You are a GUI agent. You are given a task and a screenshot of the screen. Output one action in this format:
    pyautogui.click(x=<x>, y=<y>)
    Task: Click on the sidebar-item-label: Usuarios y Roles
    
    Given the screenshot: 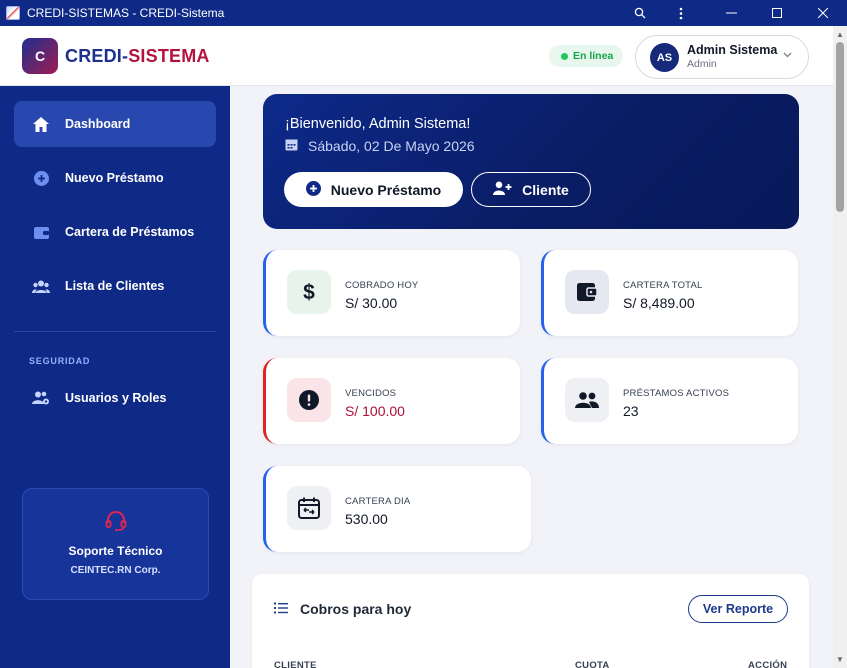 What is the action you would take?
    pyautogui.click(x=116, y=398)
    